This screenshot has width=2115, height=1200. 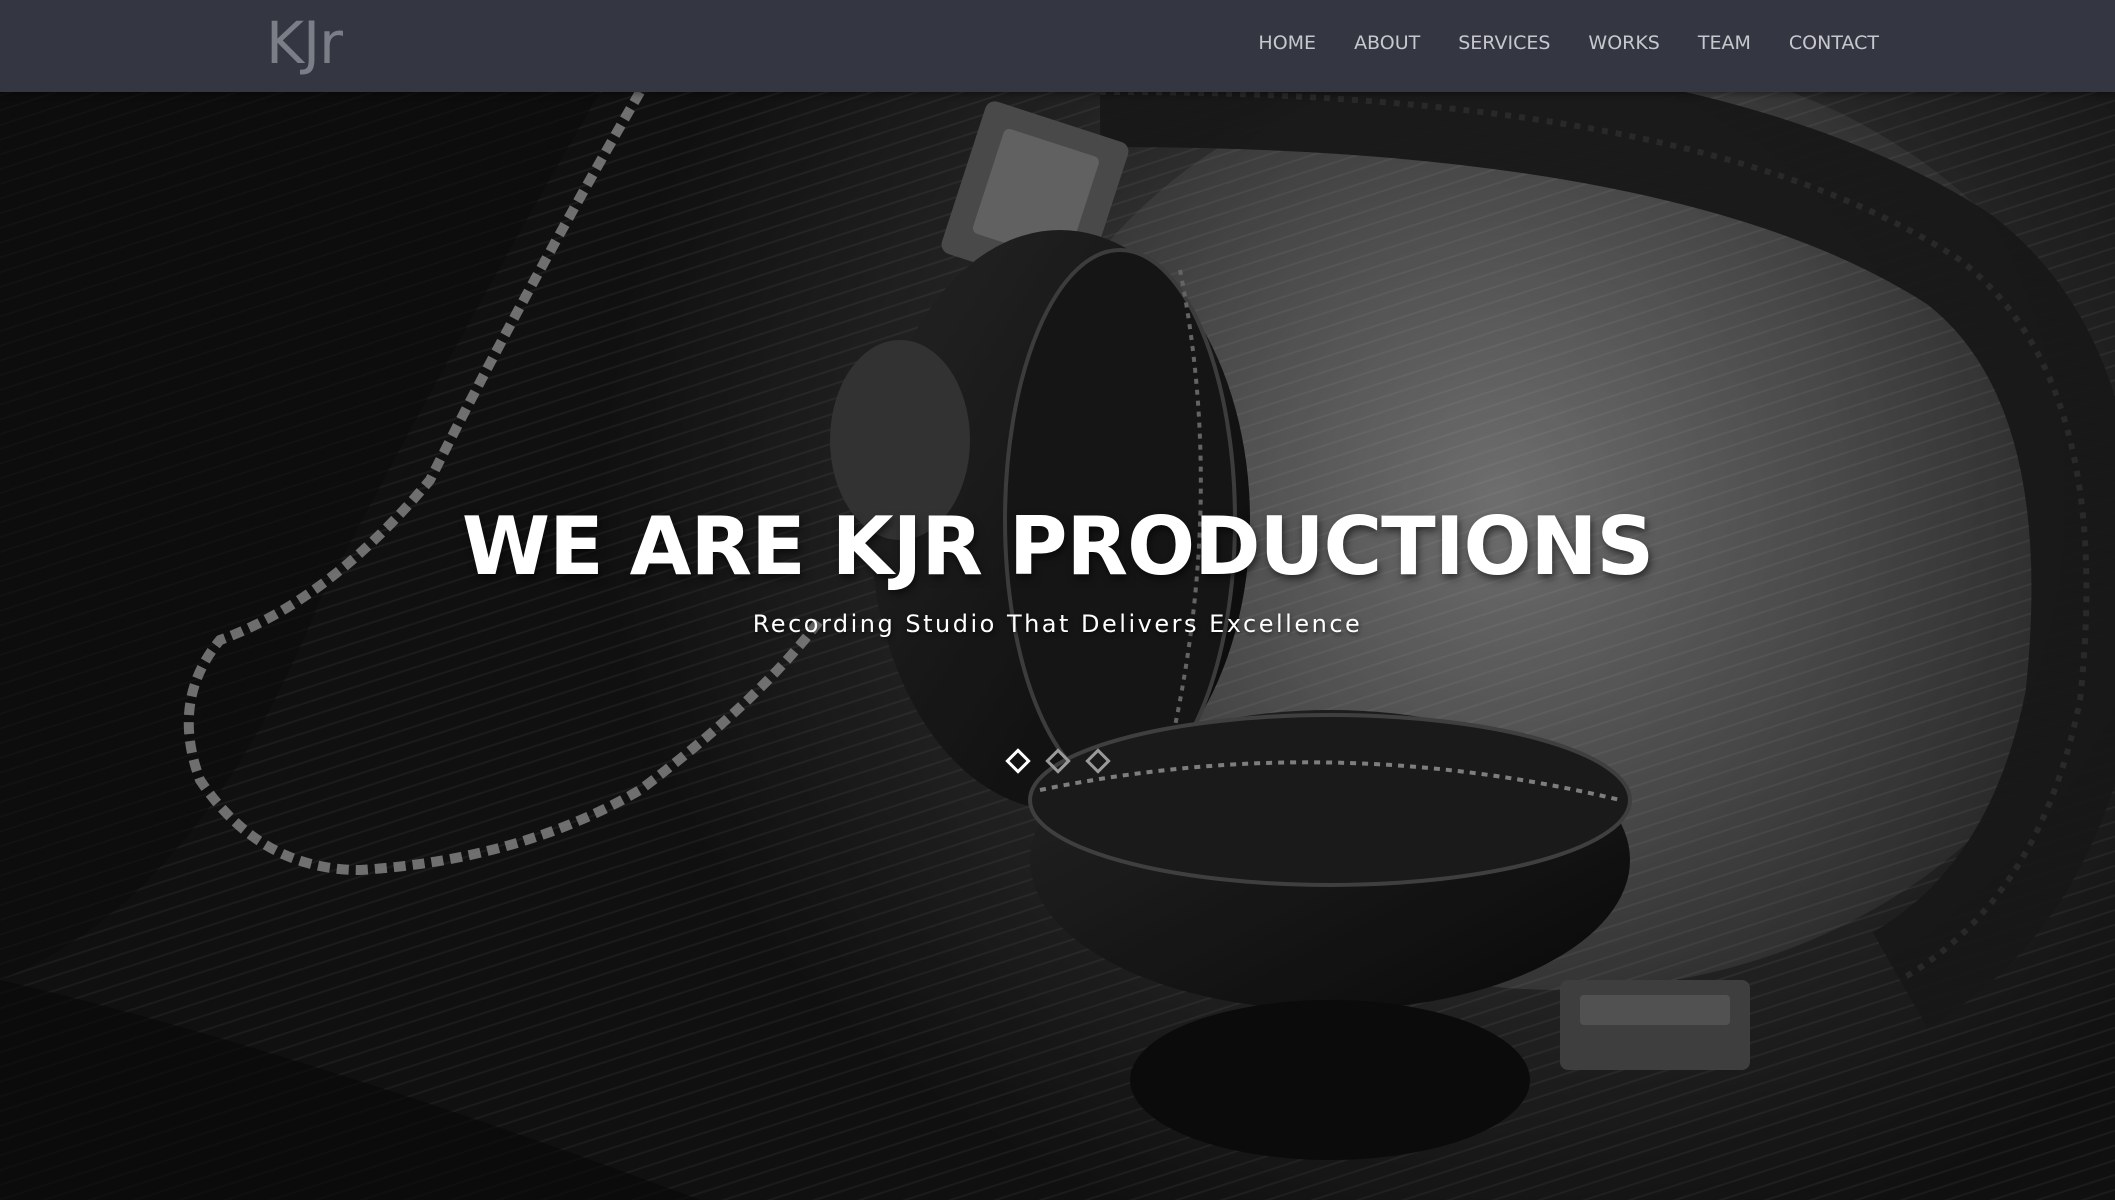 What do you see at coordinates (1504, 43) in the screenshot?
I see `nav-item-services: SERVICES` at bounding box center [1504, 43].